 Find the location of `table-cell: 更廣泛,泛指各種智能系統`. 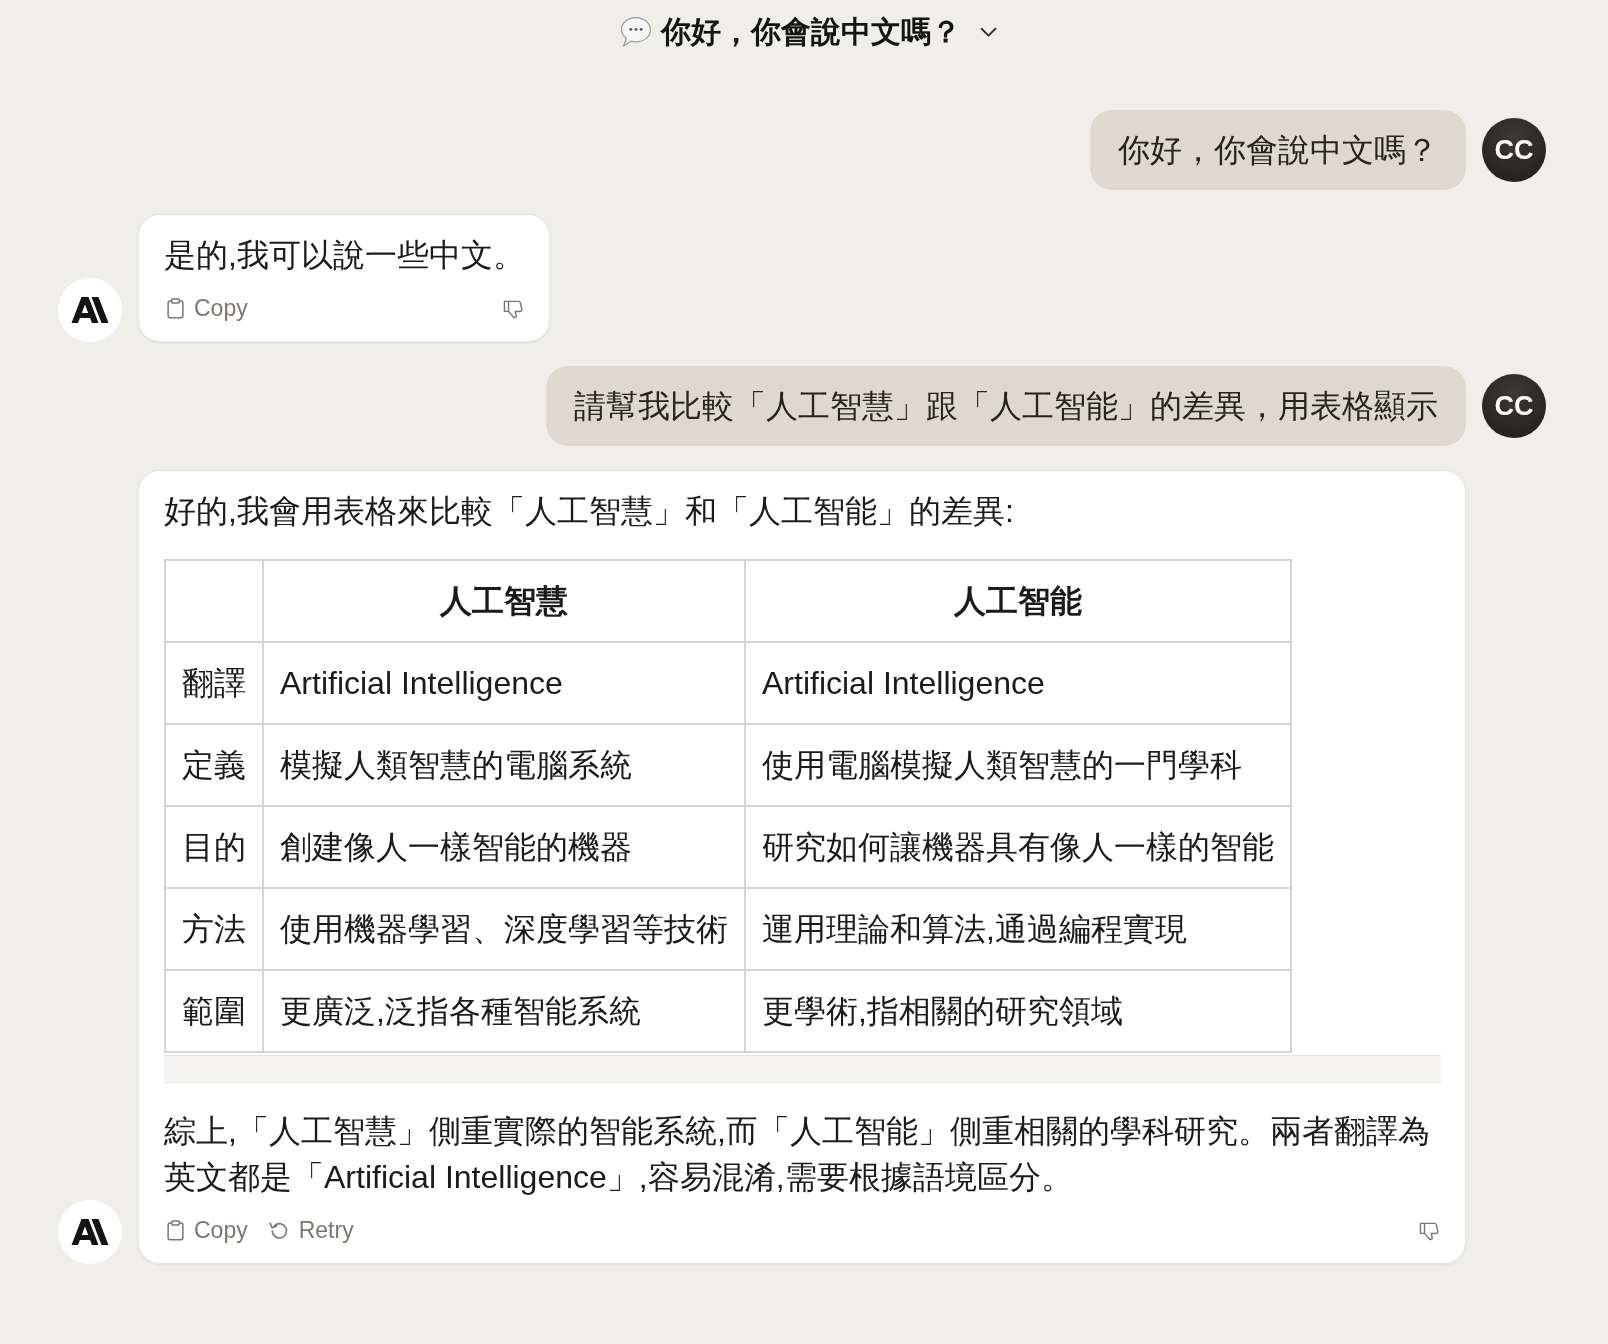

table-cell: 更廣泛,泛指各種智能系統 is located at coordinates (504, 1011).